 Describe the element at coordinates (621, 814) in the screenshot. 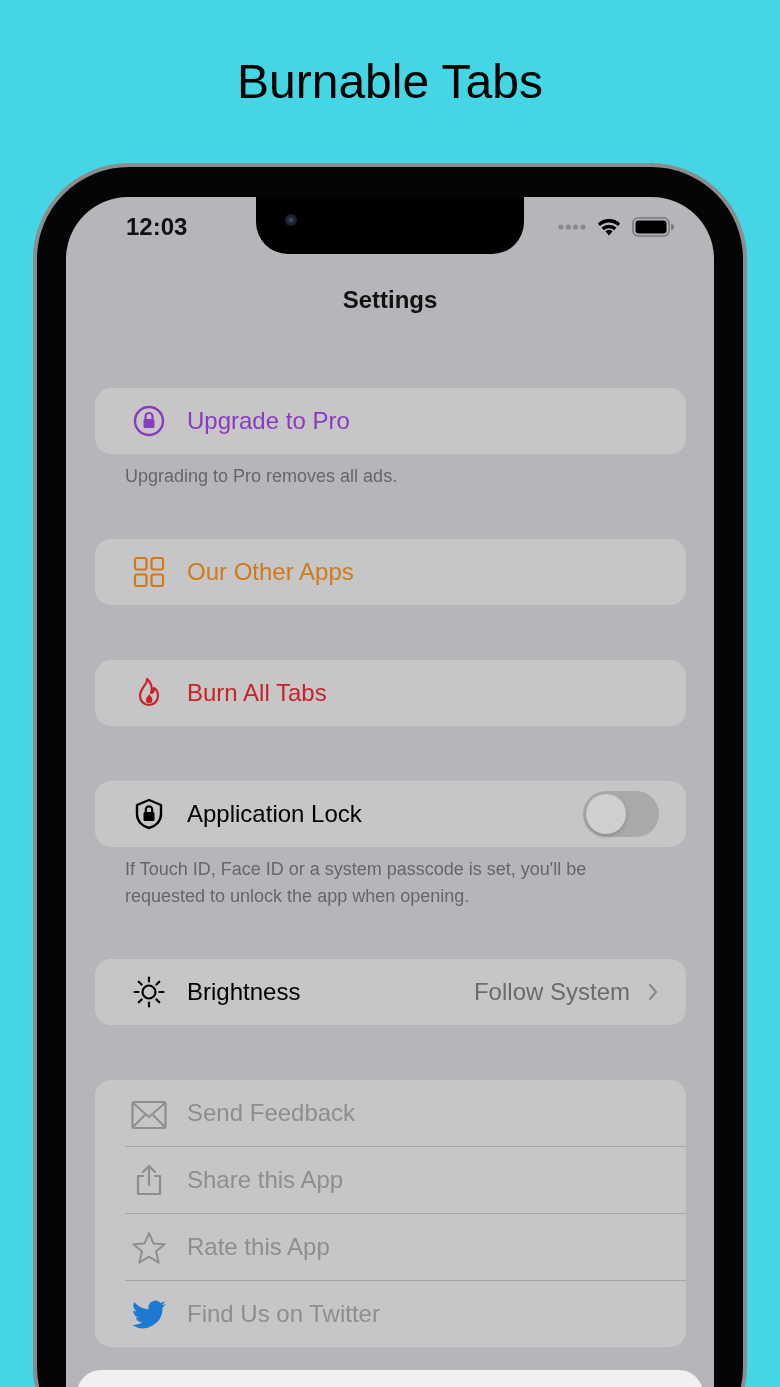

I see `toggle-switch` at that location.